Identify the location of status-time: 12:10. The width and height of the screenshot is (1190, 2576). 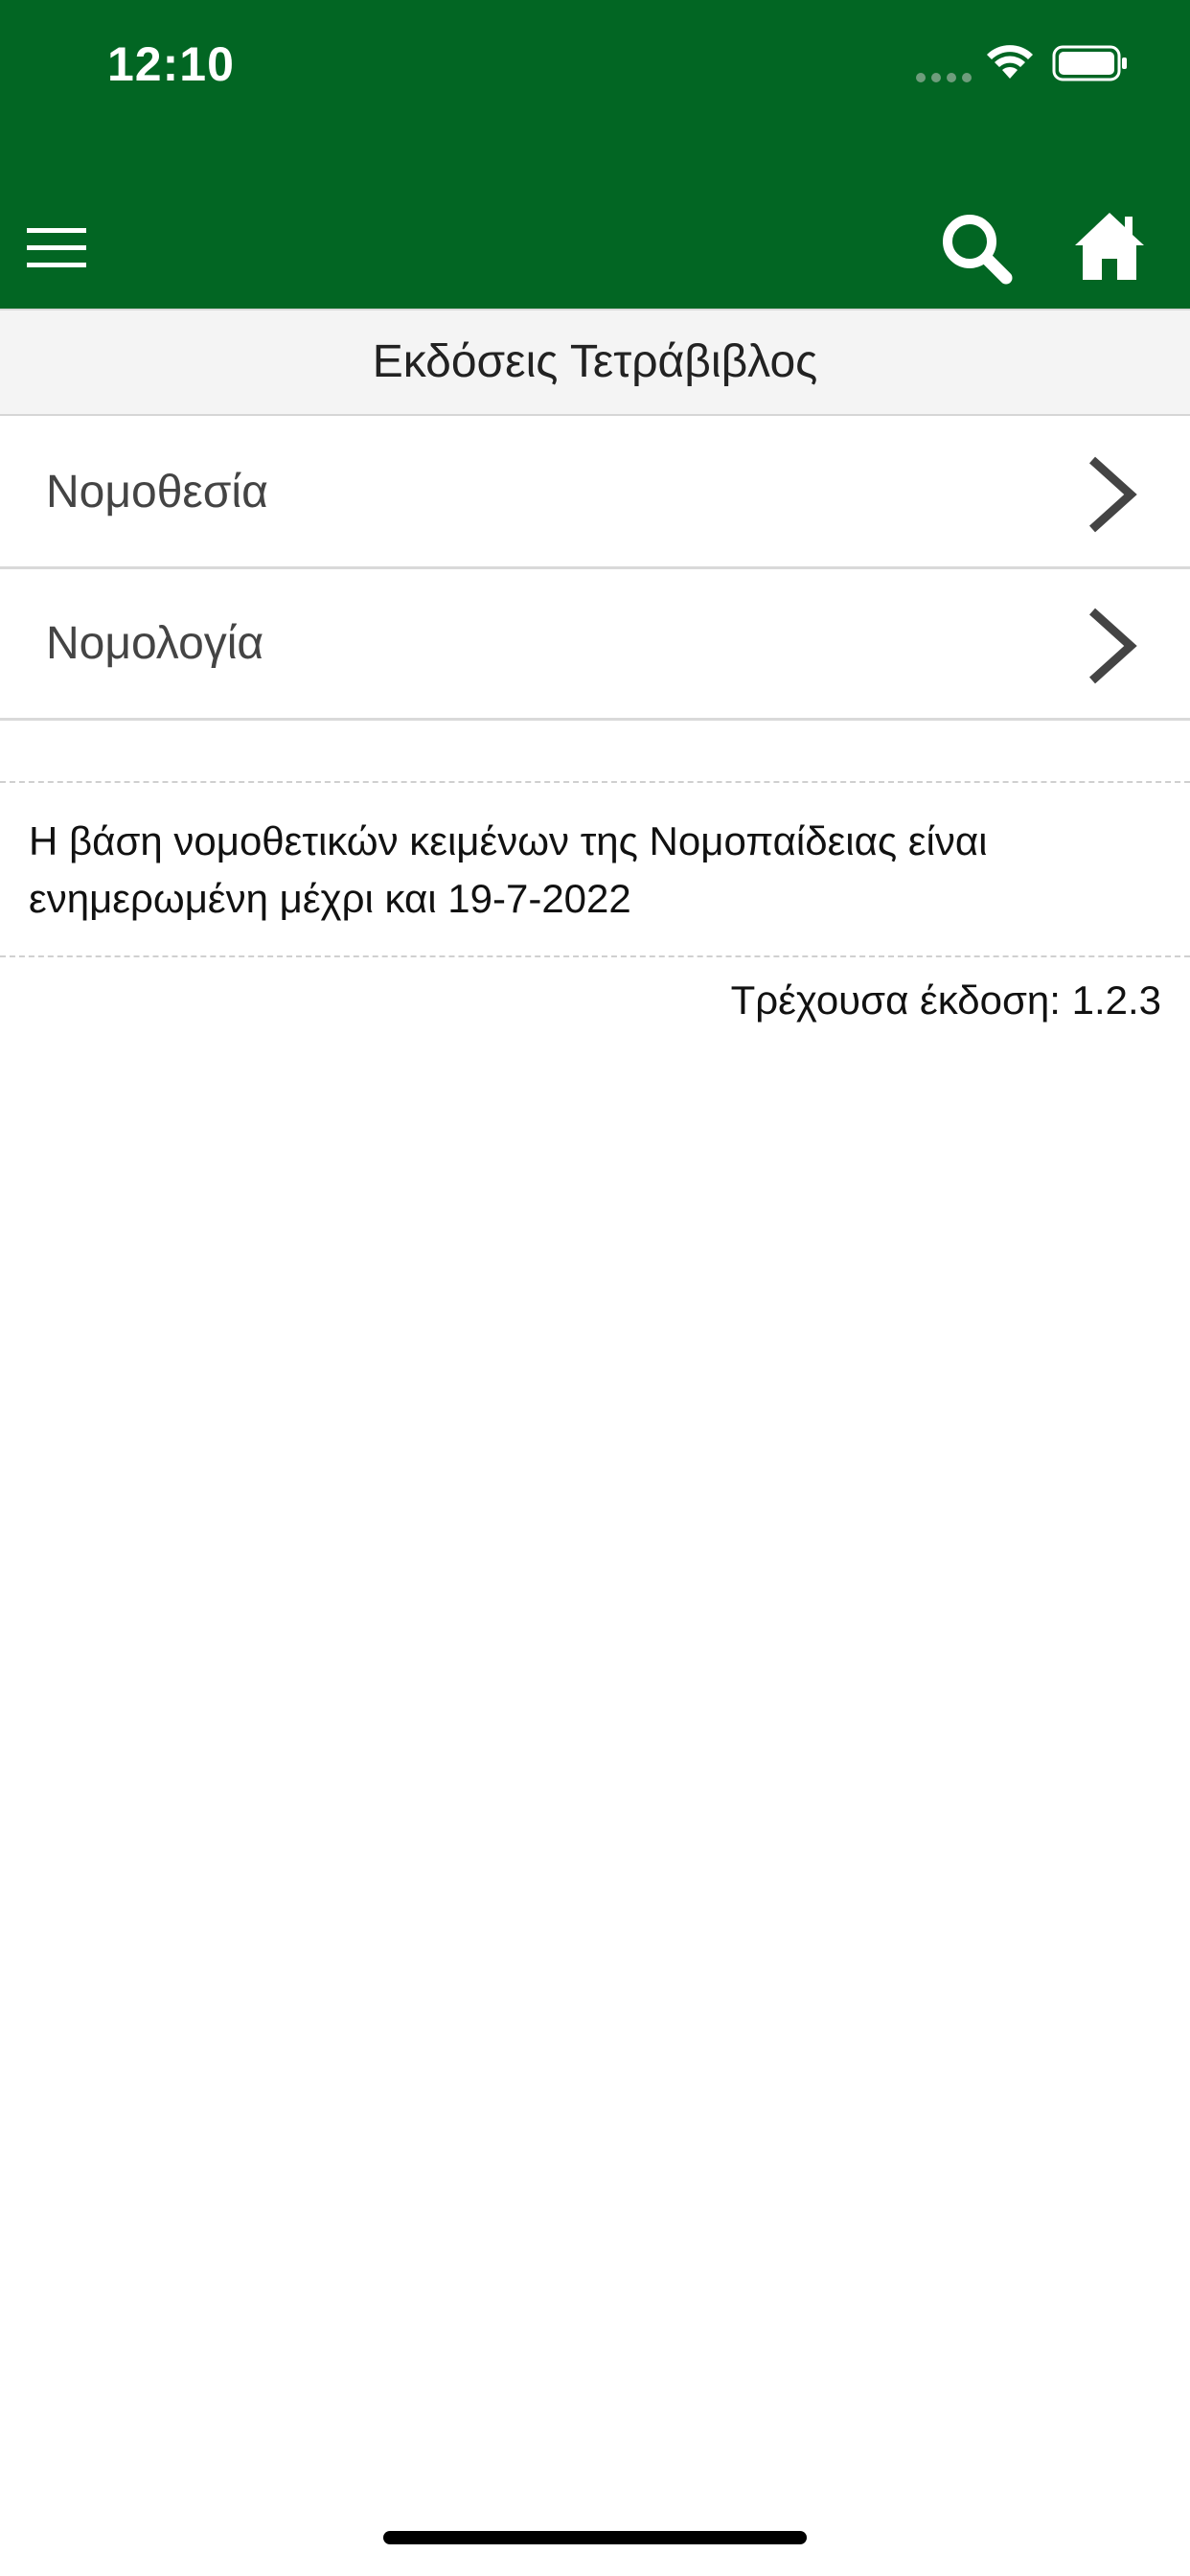
(171, 64).